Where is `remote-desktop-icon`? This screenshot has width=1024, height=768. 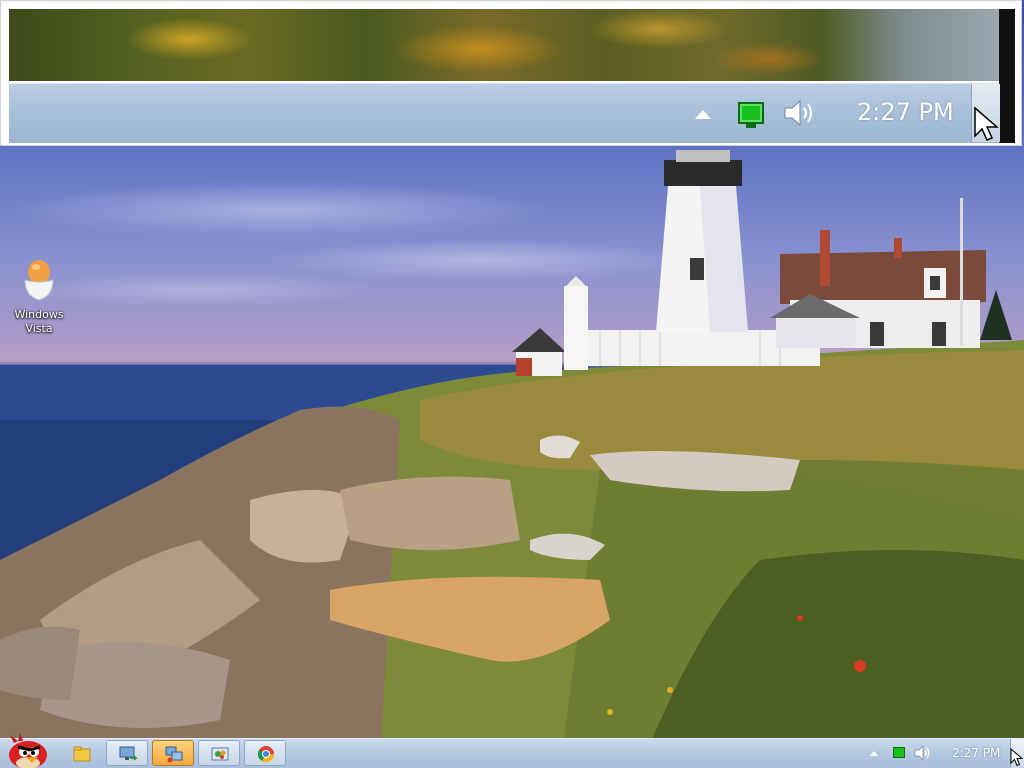 remote-desktop-icon is located at coordinates (128, 753).